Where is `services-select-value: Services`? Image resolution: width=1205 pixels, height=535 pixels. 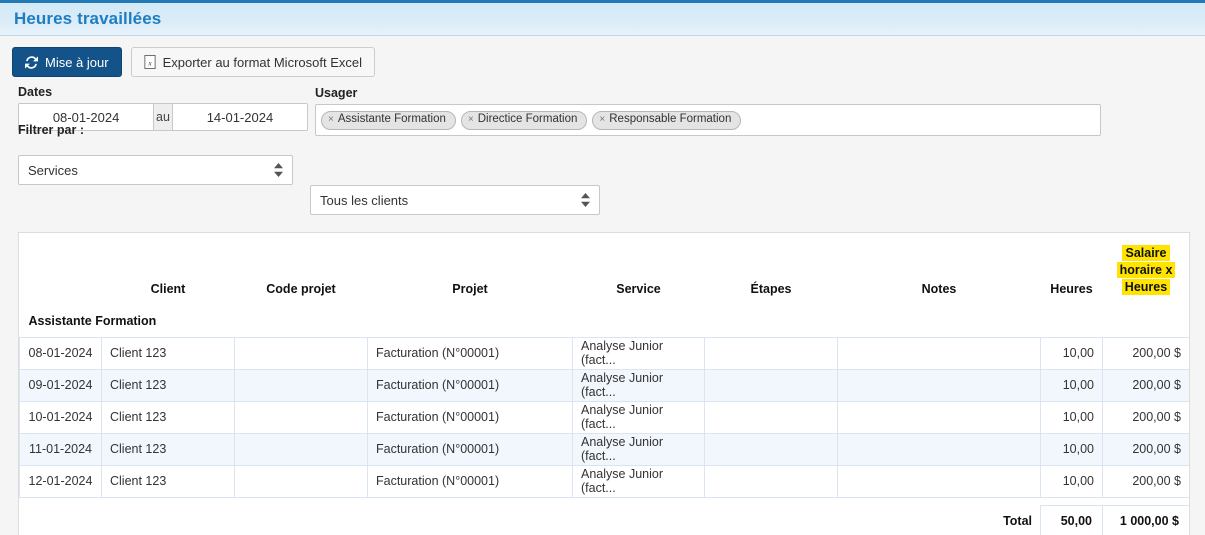
services-select-value: Services is located at coordinates (53, 170).